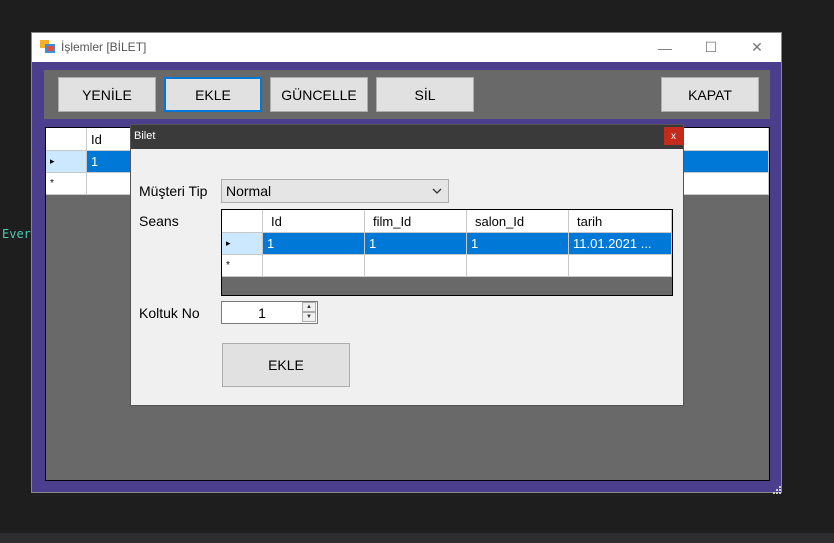  I want to click on stepper-up-icon: ▲, so click(309, 307).